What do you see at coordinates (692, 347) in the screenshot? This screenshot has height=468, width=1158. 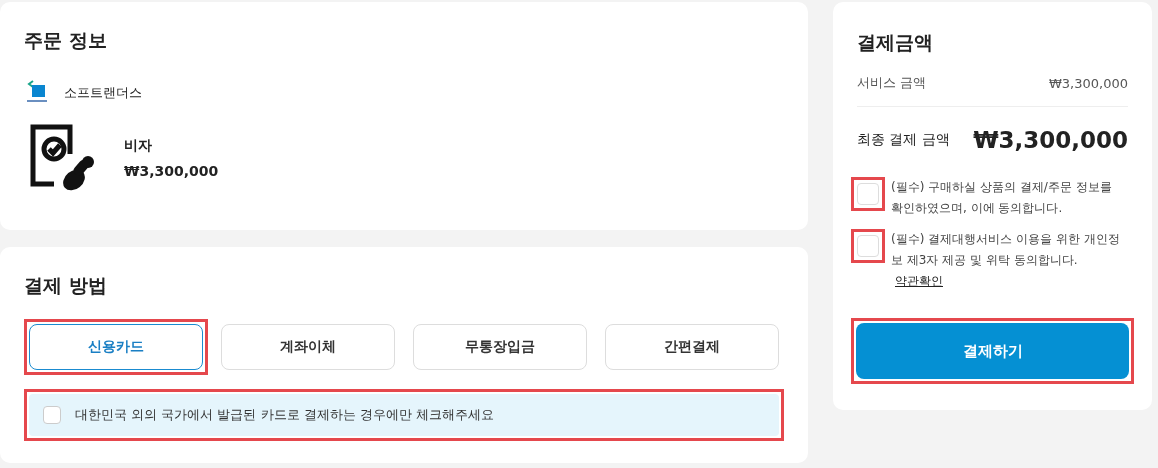 I see `payment-method-tab: 간편결제` at bounding box center [692, 347].